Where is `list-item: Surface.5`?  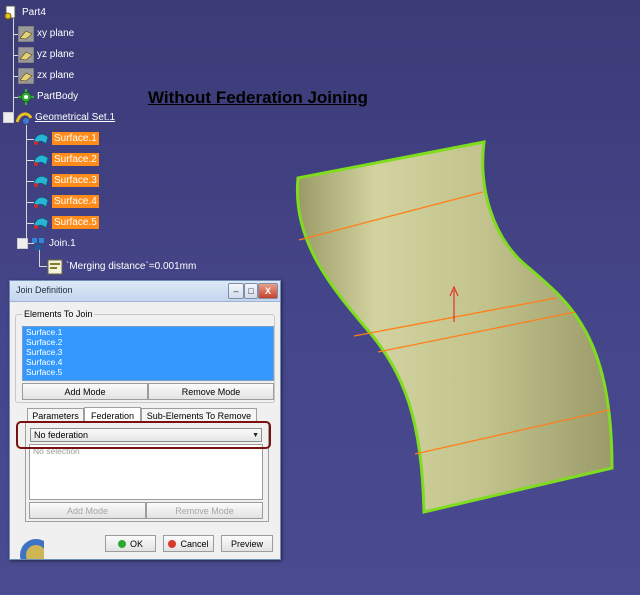
list-item: Surface.5 is located at coordinates (148, 372).